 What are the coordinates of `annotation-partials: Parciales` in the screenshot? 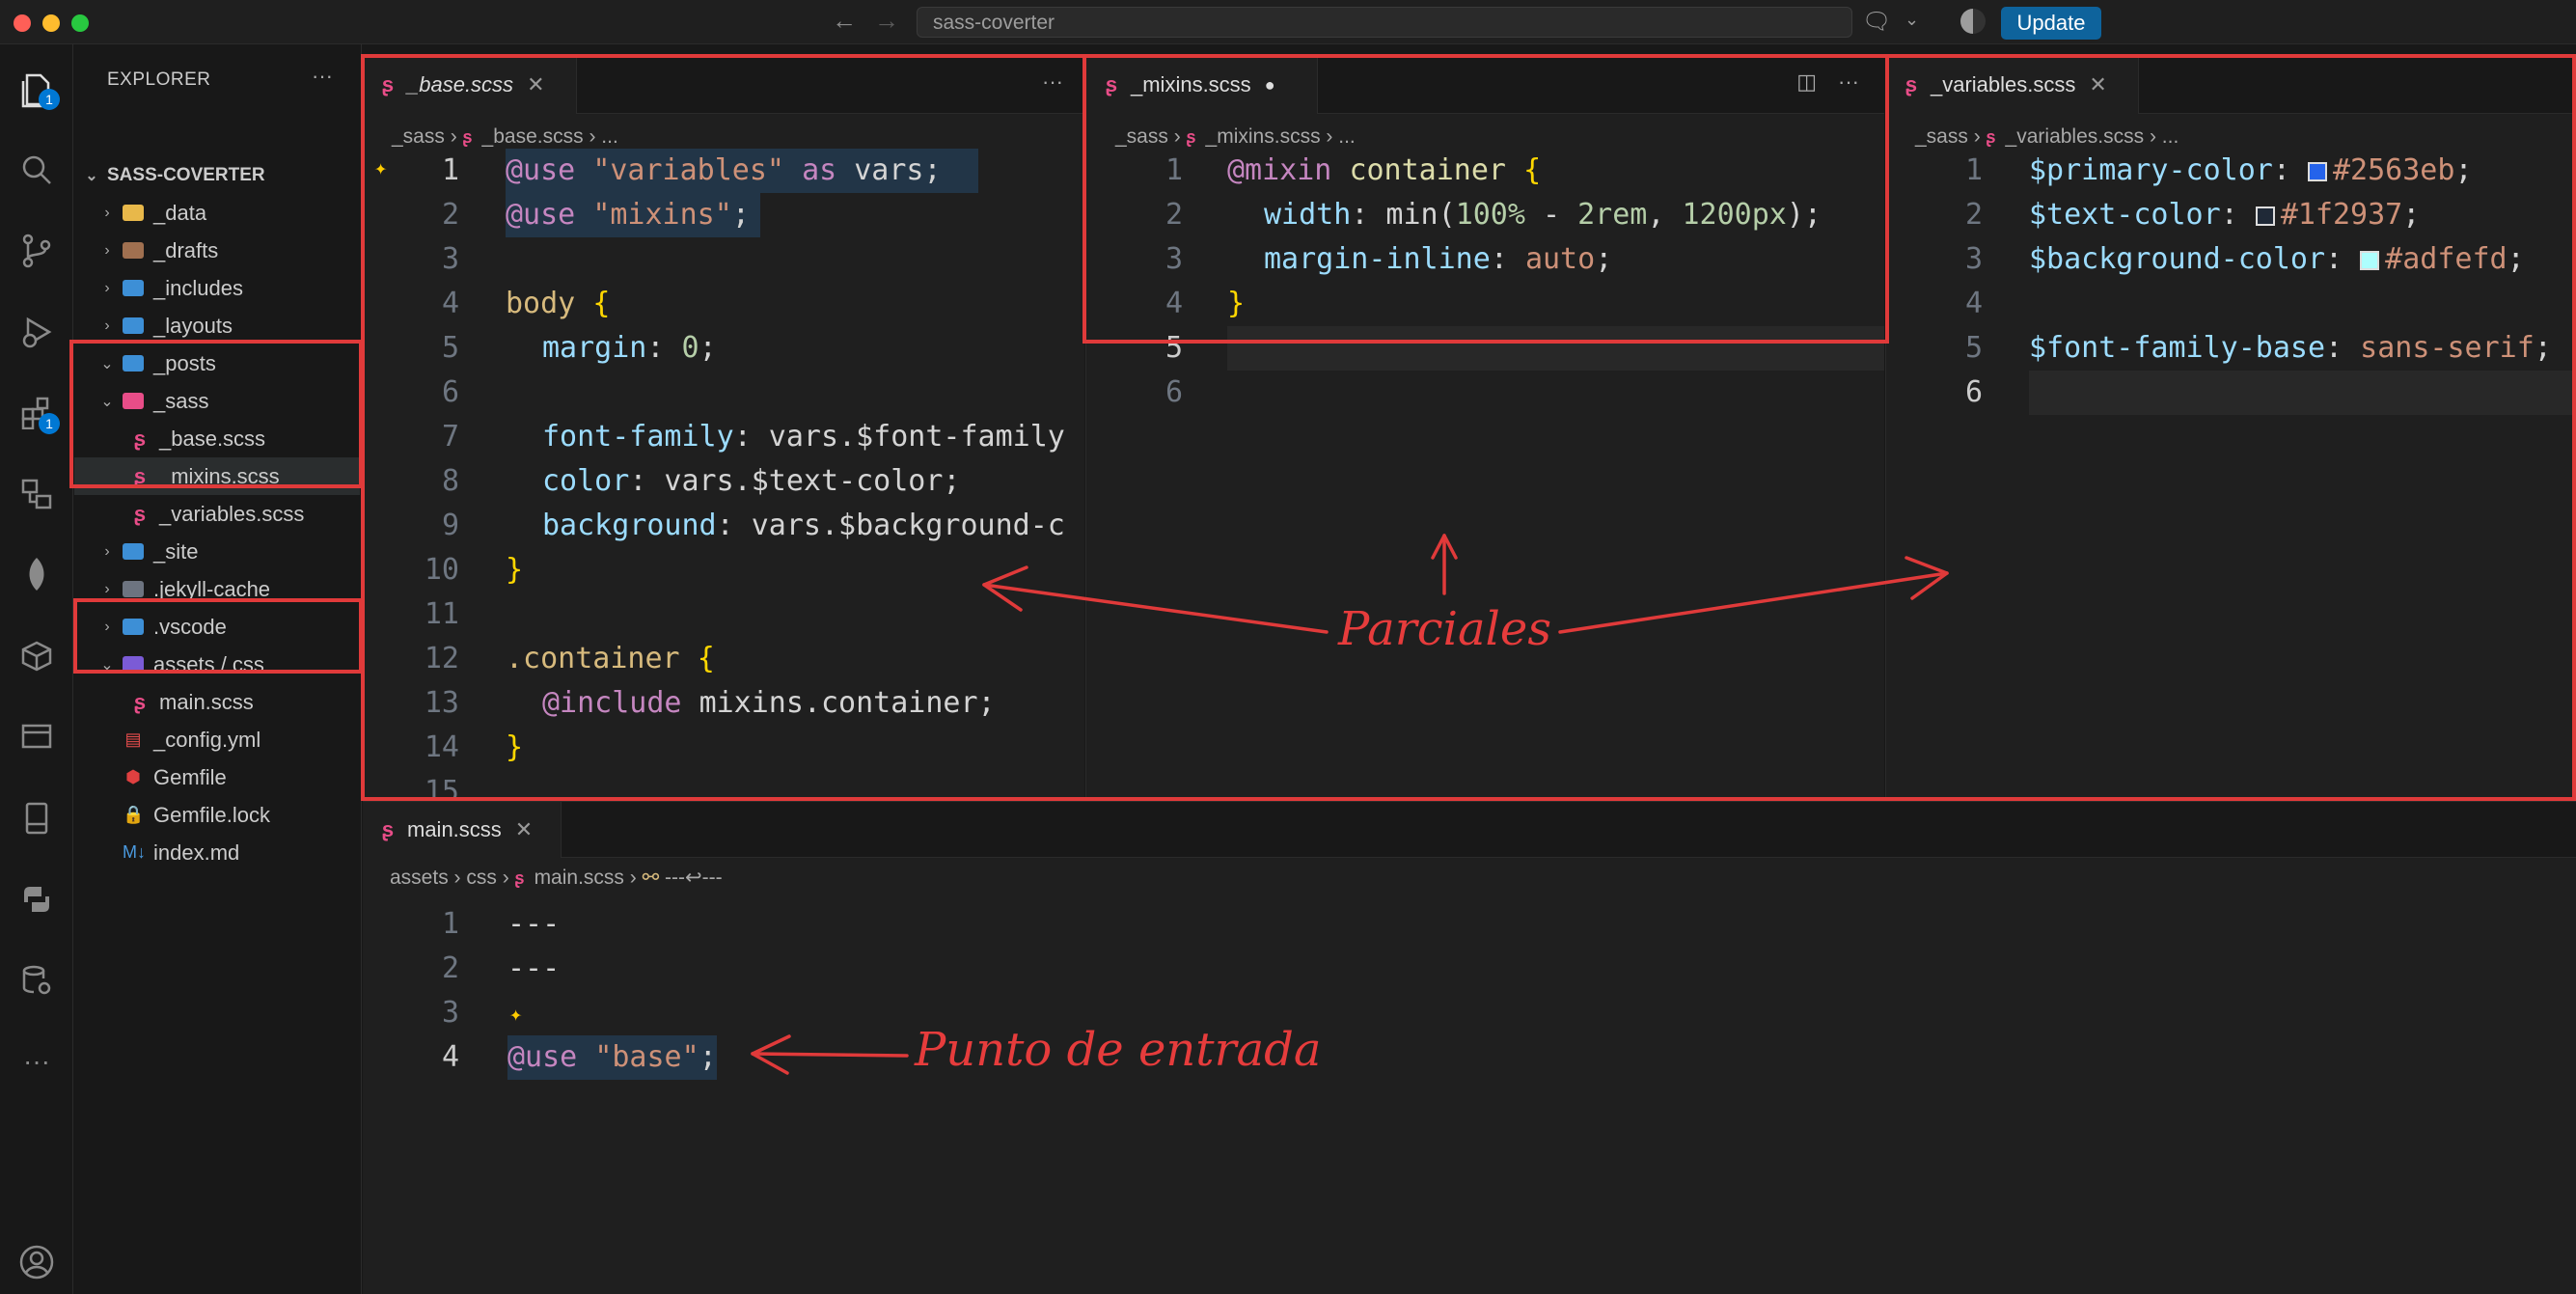 It's located at (1444, 629).